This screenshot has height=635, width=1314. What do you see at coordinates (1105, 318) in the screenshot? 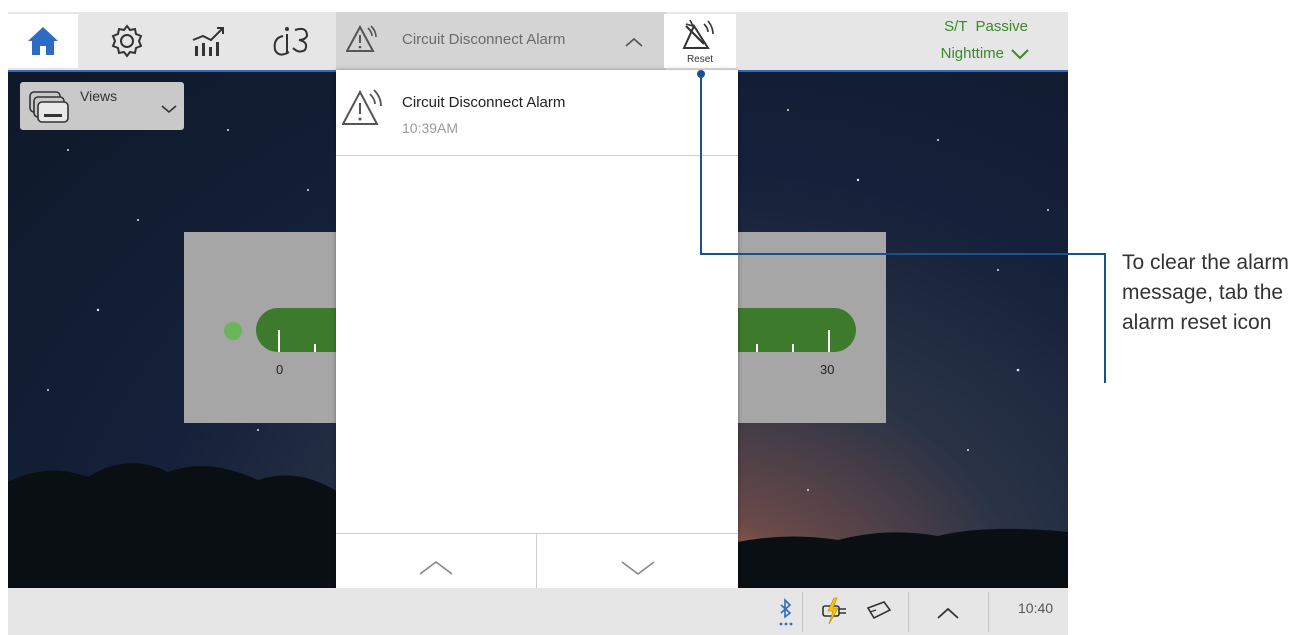
I see `callout-bracket` at bounding box center [1105, 318].